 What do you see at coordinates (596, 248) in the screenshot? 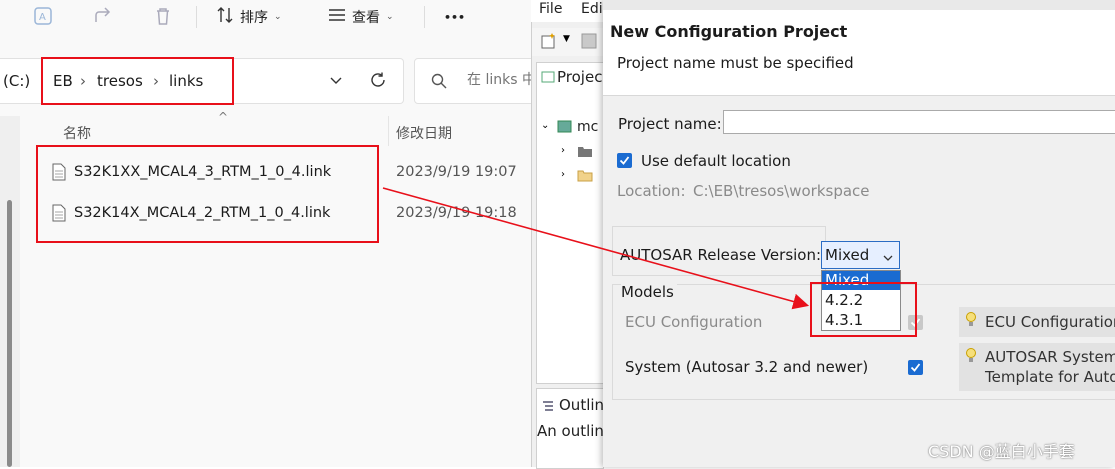
I see `annotation-arrow` at bounding box center [596, 248].